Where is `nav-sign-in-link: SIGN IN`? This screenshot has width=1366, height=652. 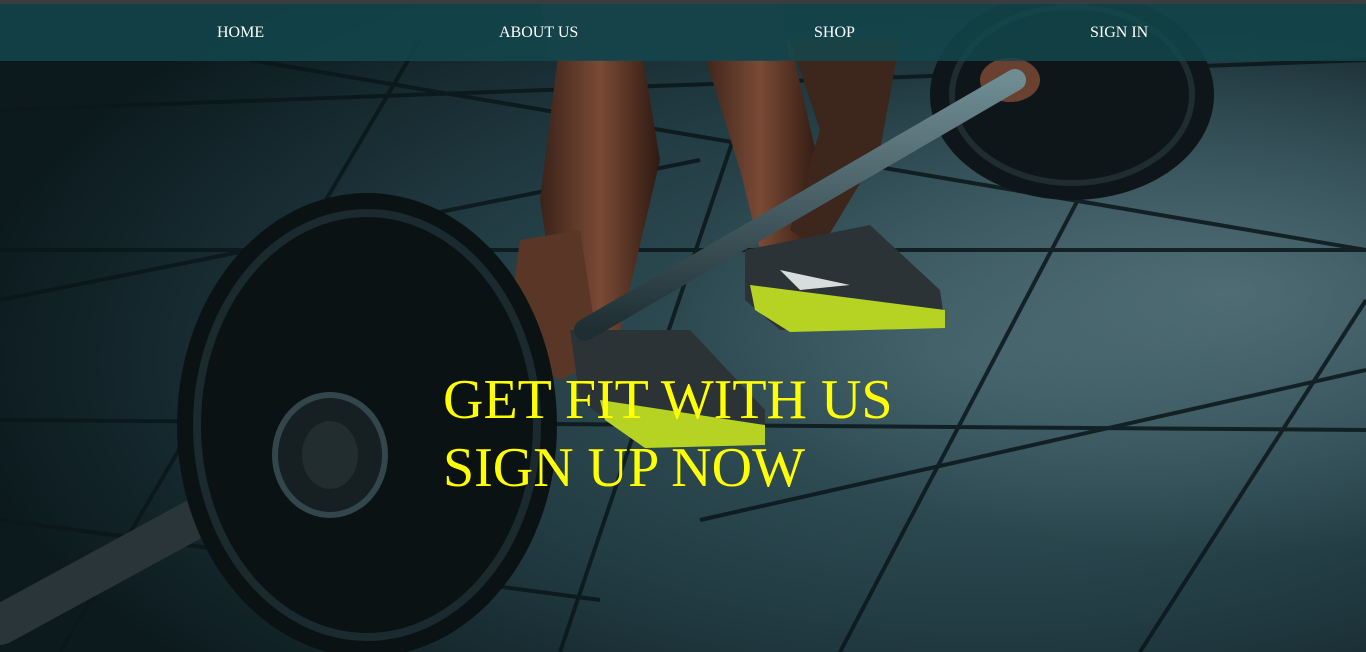 nav-sign-in-link: SIGN IN is located at coordinates (1119, 32).